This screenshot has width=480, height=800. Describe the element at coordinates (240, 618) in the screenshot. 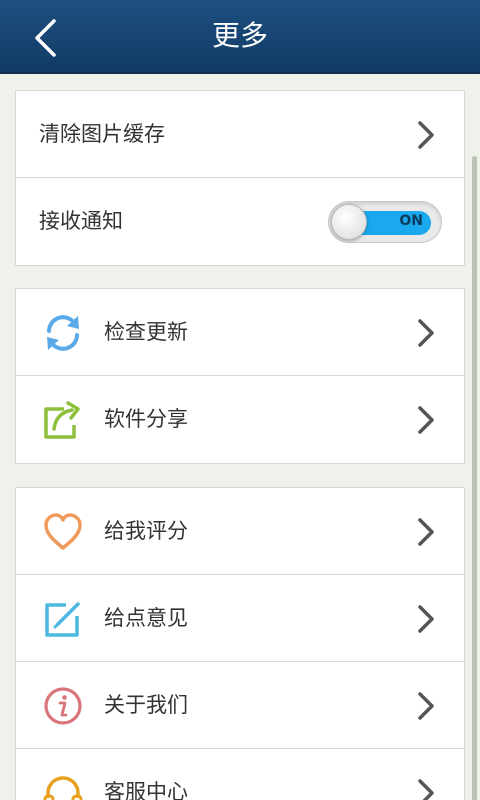

I see `feedback-item: 给点意见` at that location.